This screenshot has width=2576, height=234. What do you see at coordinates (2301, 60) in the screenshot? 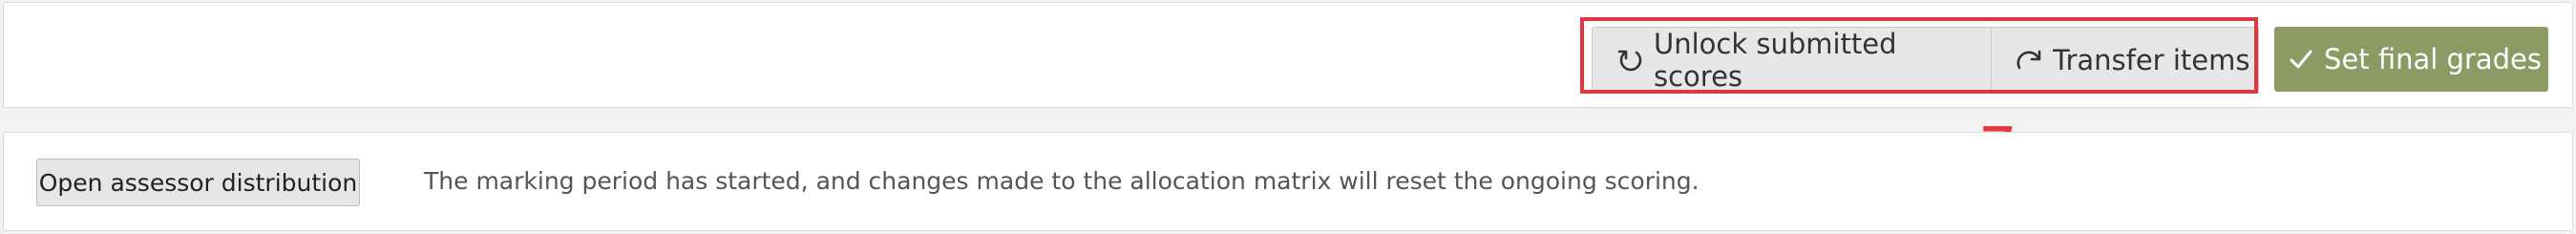
I see `checkmark-icon` at bounding box center [2301, 60].